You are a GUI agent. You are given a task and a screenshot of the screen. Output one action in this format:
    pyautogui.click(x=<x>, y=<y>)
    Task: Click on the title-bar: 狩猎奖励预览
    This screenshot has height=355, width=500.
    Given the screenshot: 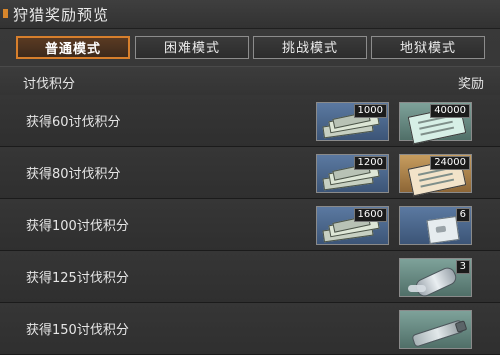 What is the action you would take?
    pyautogui.click(x=250, y=14)
    